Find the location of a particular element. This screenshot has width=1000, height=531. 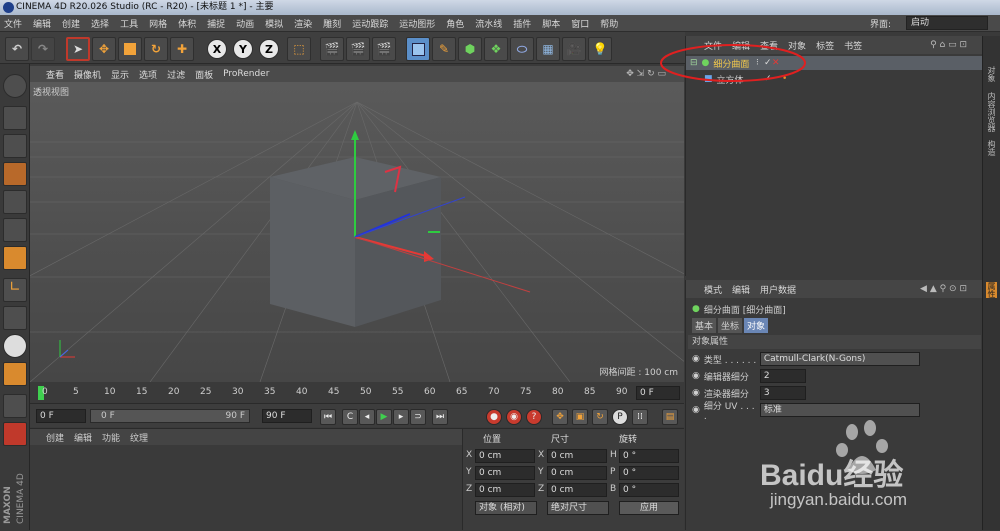

prop-type-select: Catmull-Clark(N-Gons) is located at coordinates (839, 359).